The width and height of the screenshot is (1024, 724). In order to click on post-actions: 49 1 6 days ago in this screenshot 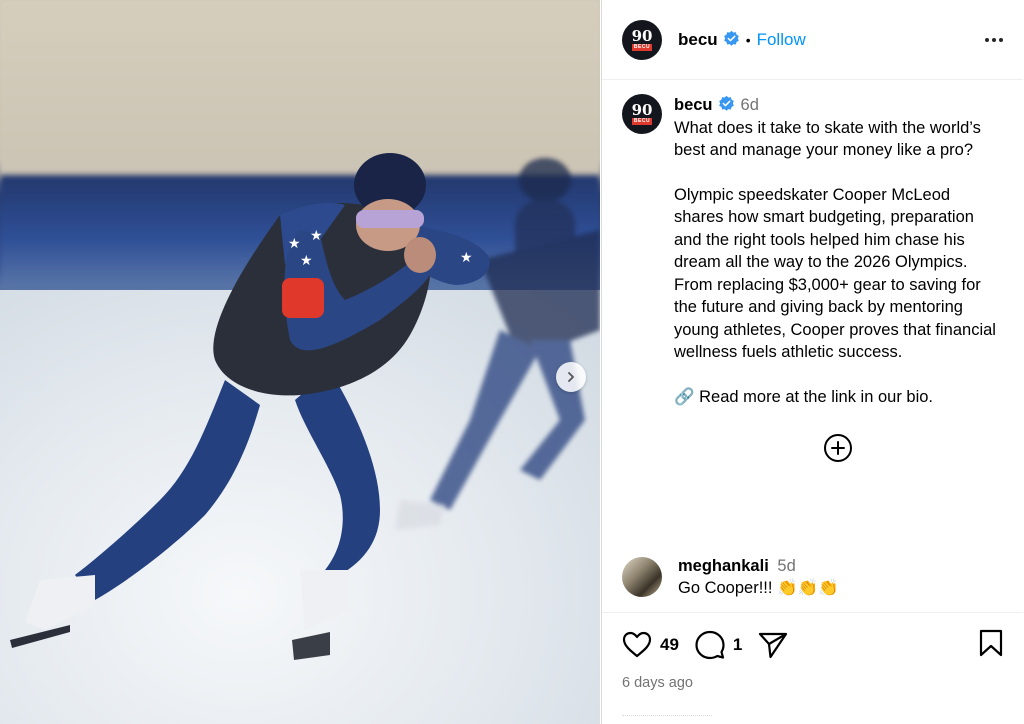, I will do `click(812, 668)`.